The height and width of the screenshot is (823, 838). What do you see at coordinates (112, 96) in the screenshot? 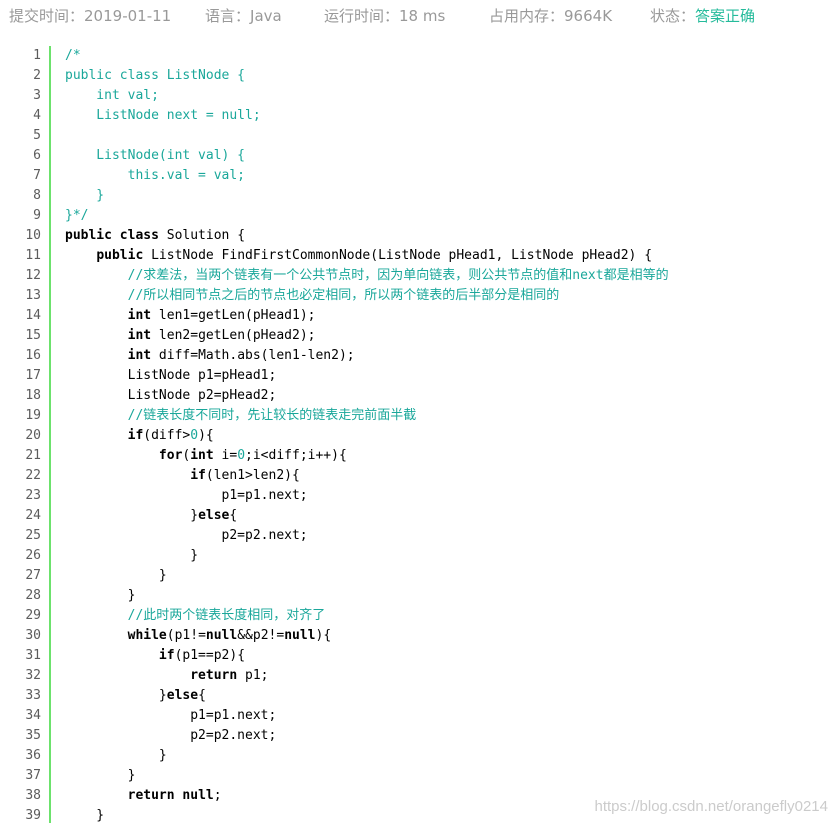
I see `code-text: int val;` at bounding box center [112, 96].